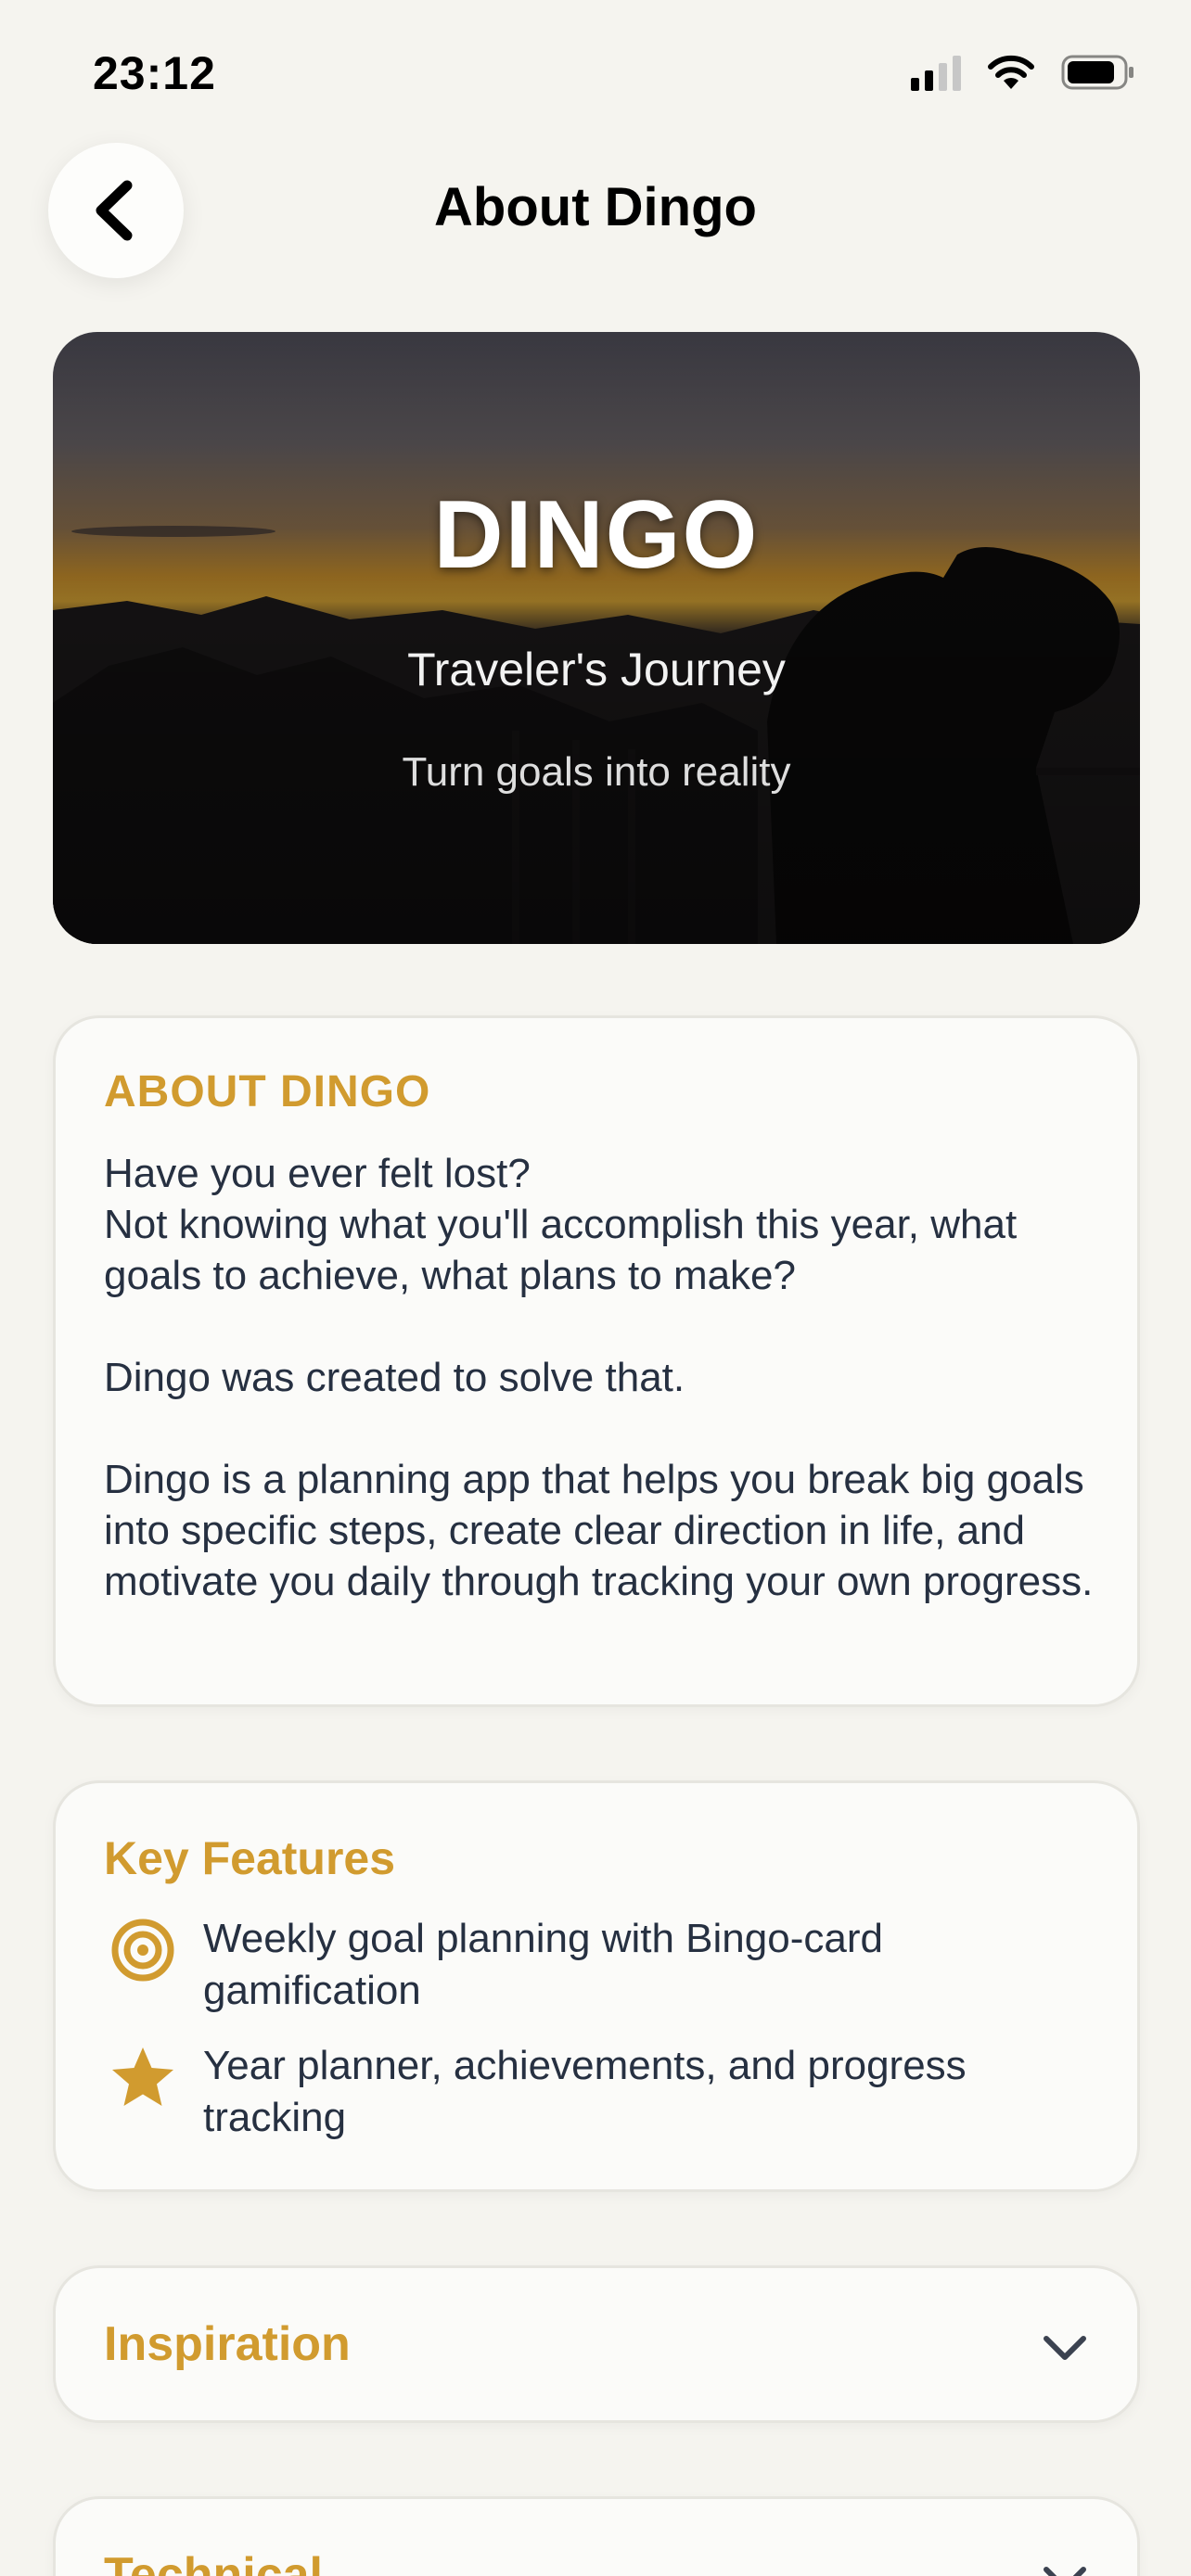  Describe the element at coordinates (597, 2536) in the screenshot. I see `technical-section-toggle: Technical` at that location.